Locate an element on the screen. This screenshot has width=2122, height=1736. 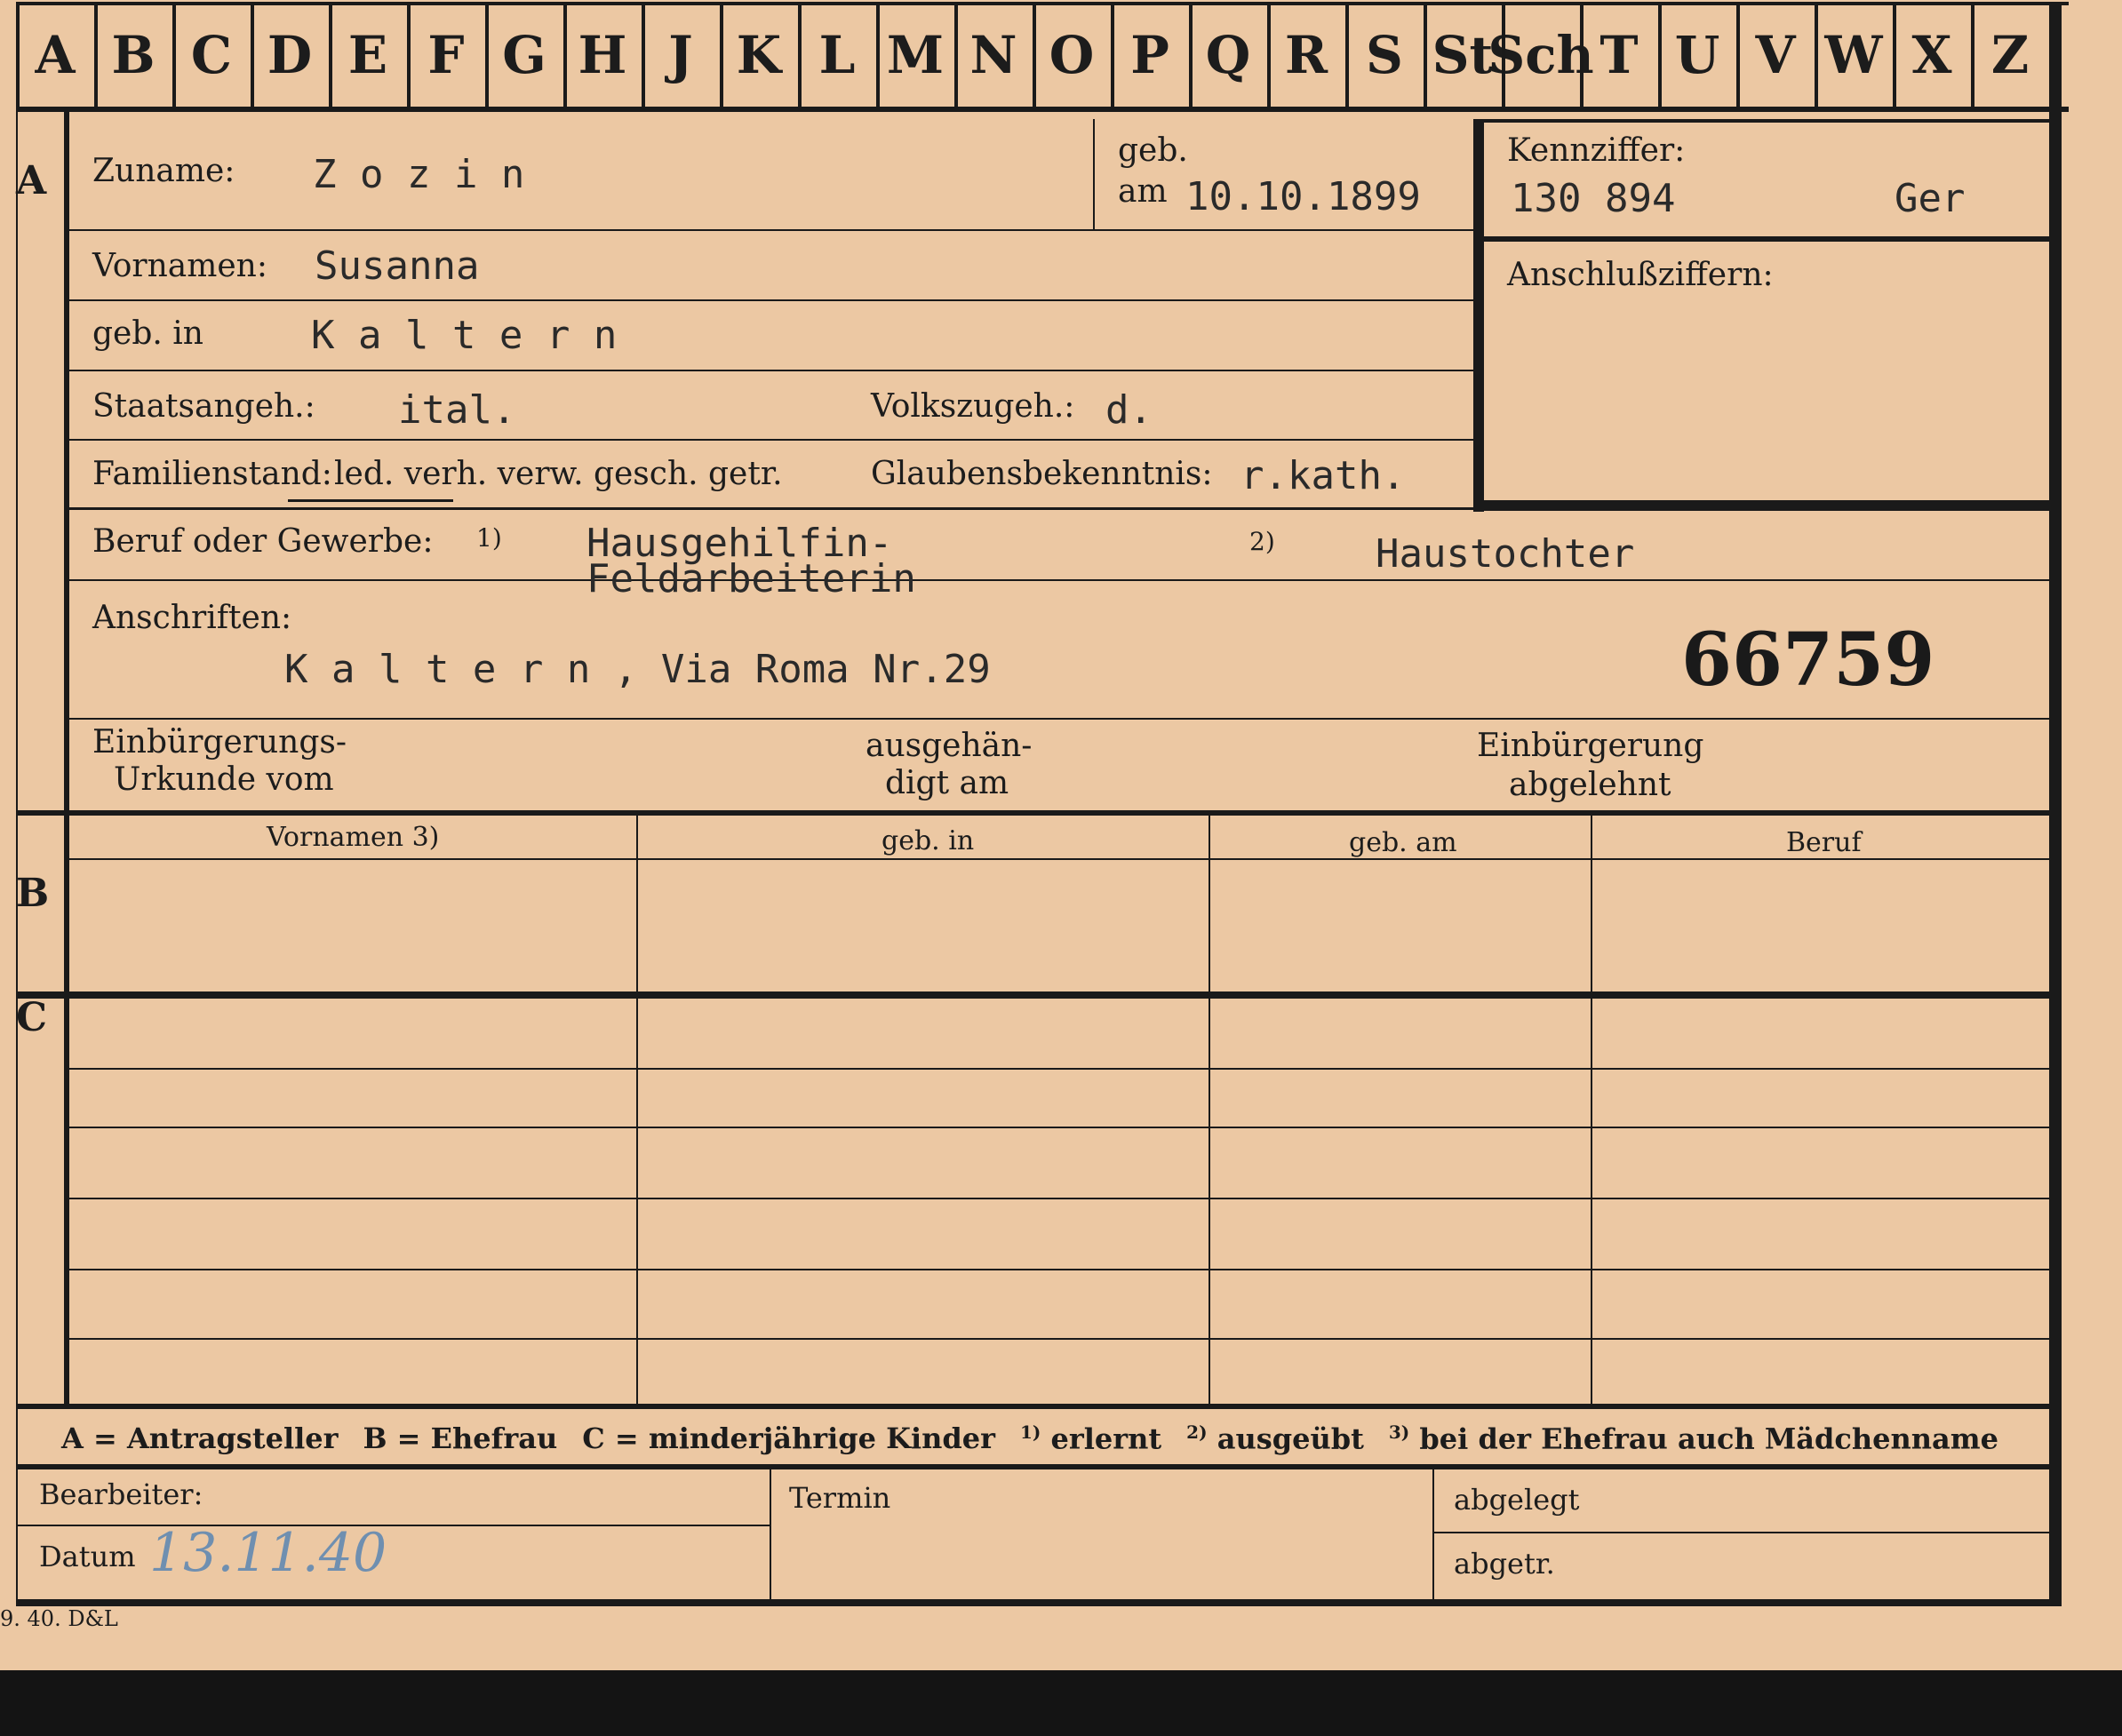
firstname-value: Susanna is located at coordinates (398, 266).